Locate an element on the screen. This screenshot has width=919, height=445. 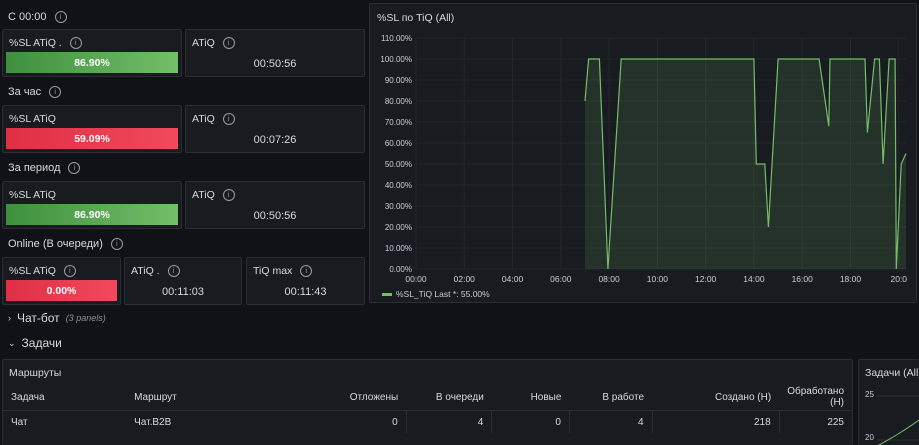
panel-title: Маршруты is located at coordinates (35, 373).